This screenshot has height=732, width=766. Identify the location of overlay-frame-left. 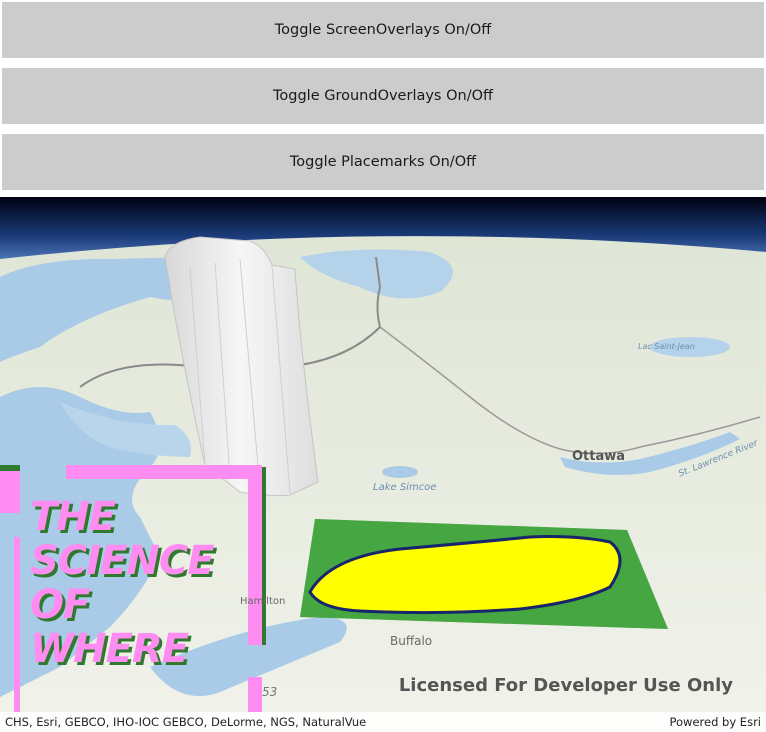
(17, 624).